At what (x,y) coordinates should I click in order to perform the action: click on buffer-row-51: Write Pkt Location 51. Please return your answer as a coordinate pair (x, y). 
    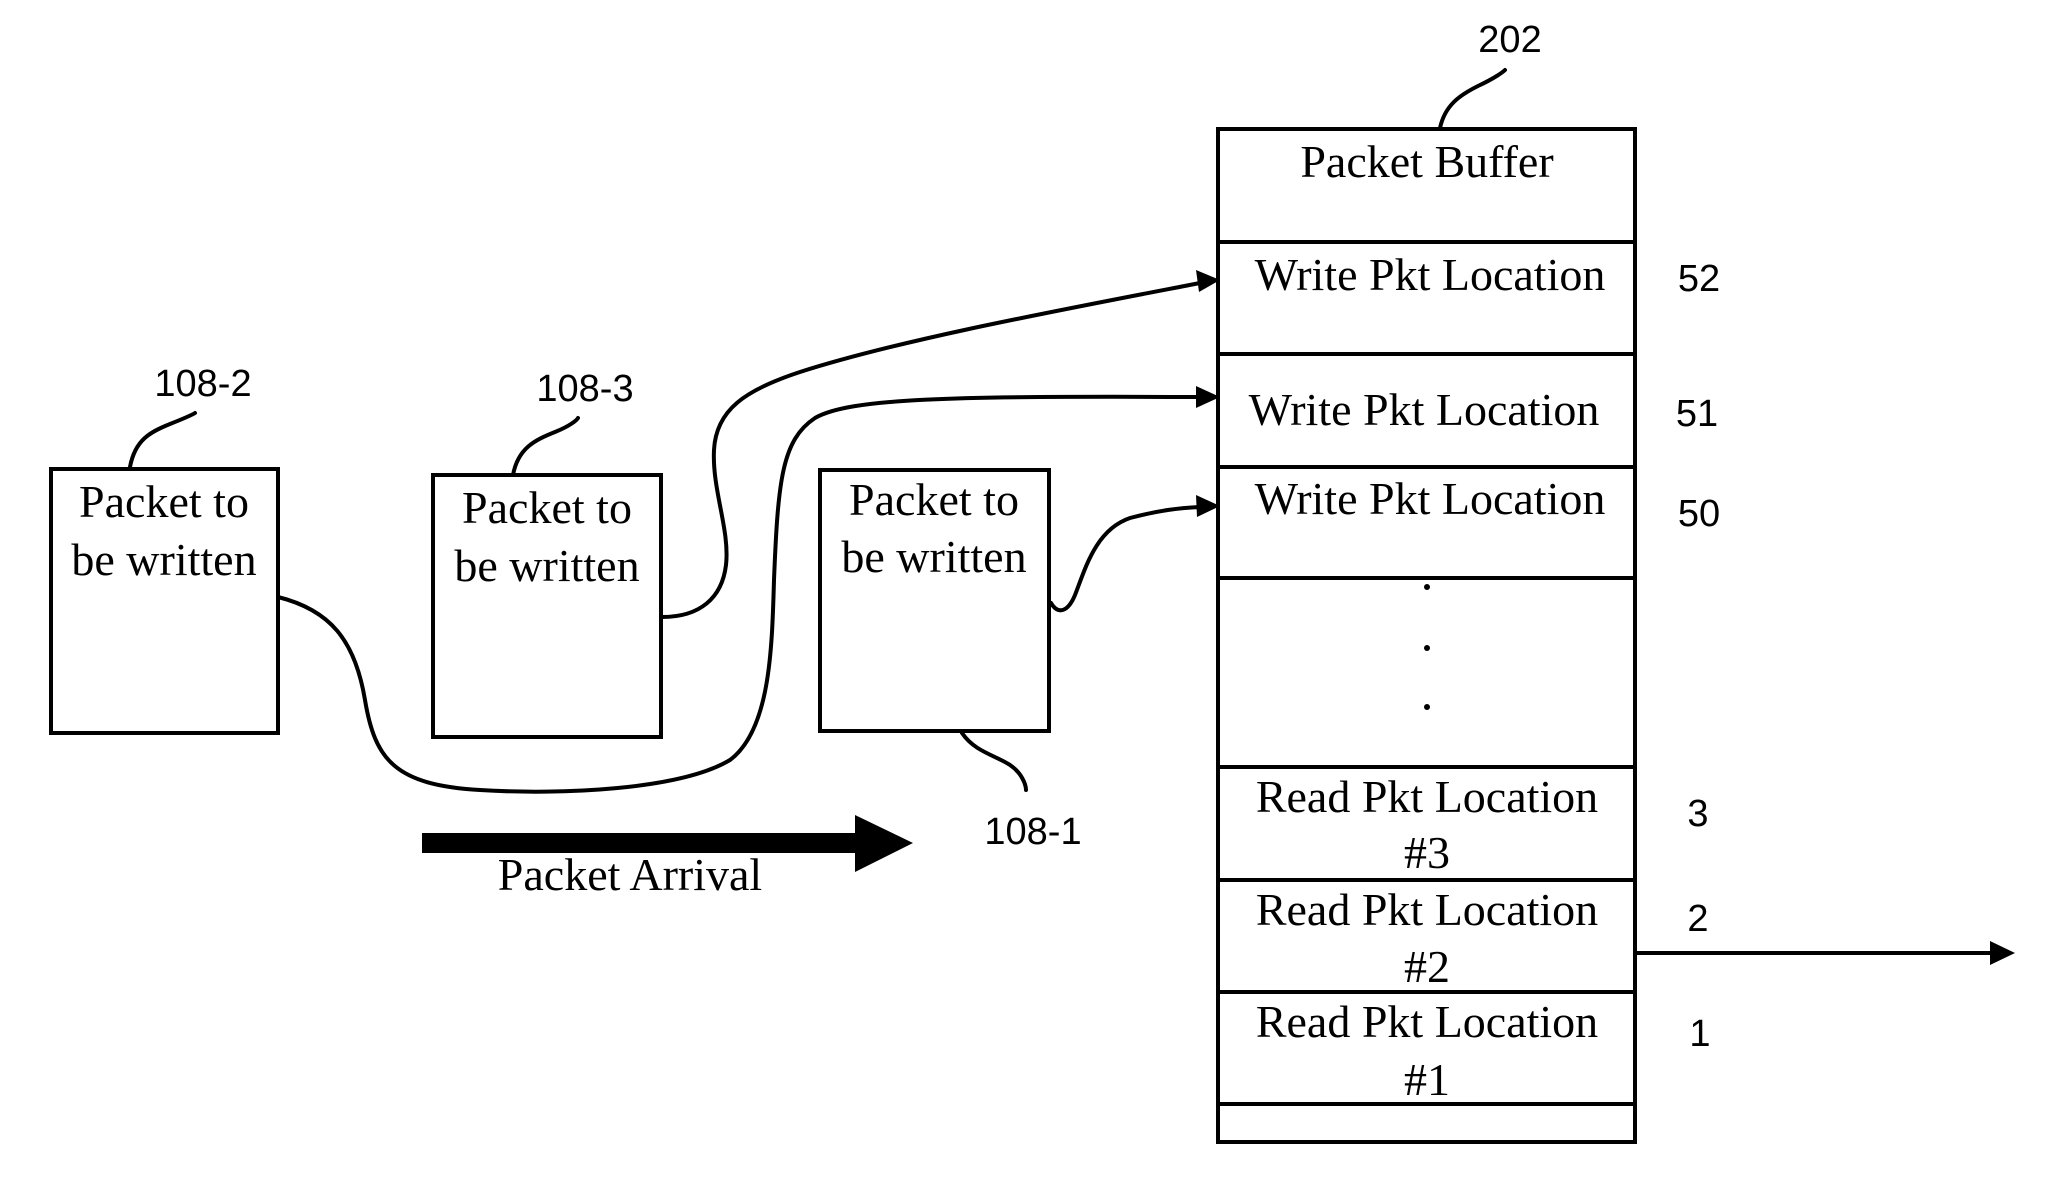
    Looking at the image, I should click on (1484, 409).